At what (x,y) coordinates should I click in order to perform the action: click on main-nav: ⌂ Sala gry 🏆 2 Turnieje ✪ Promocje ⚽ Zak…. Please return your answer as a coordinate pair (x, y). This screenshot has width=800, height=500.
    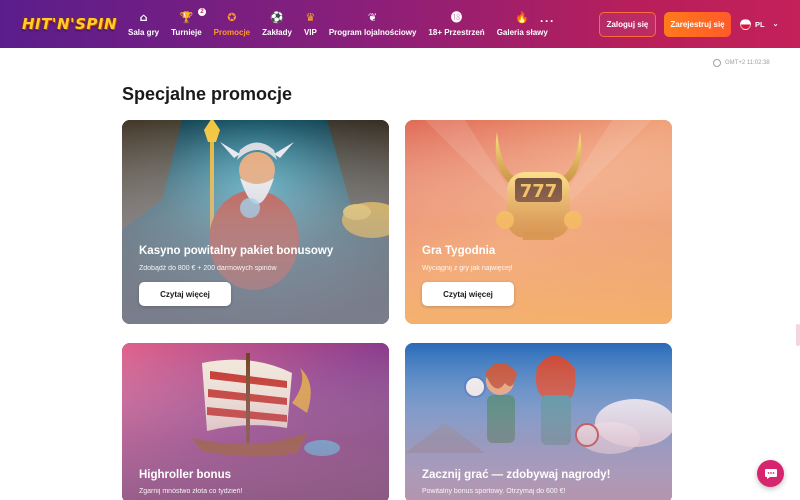
    Looking at the image, I should click on (338, 24).